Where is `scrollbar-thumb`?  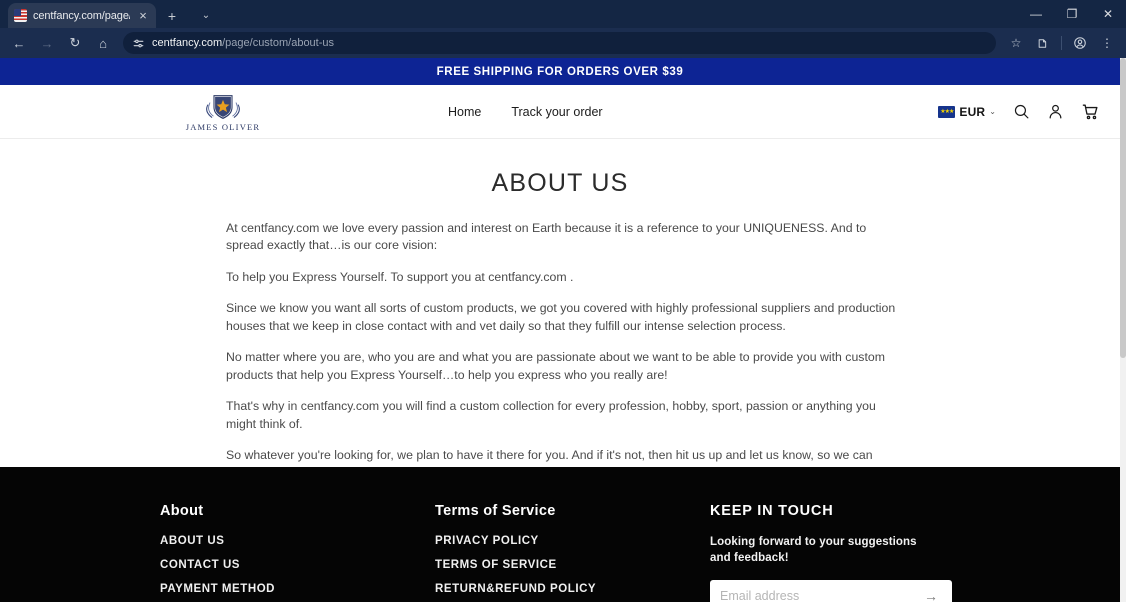
scrollbar-thumb is located at coordinates (1123, 208).